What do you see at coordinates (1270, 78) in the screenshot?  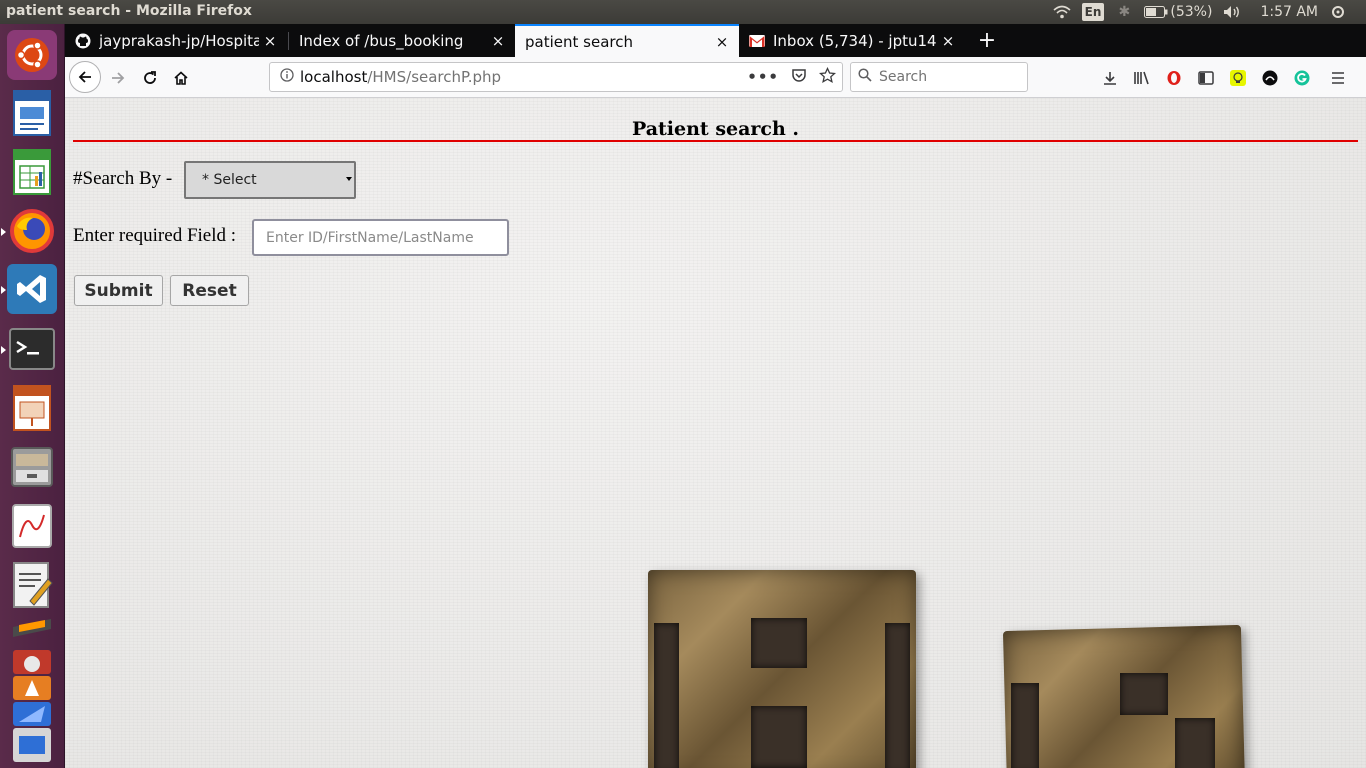 I see `dark-reader-extension-icon` at bounding box center [1270, 78].